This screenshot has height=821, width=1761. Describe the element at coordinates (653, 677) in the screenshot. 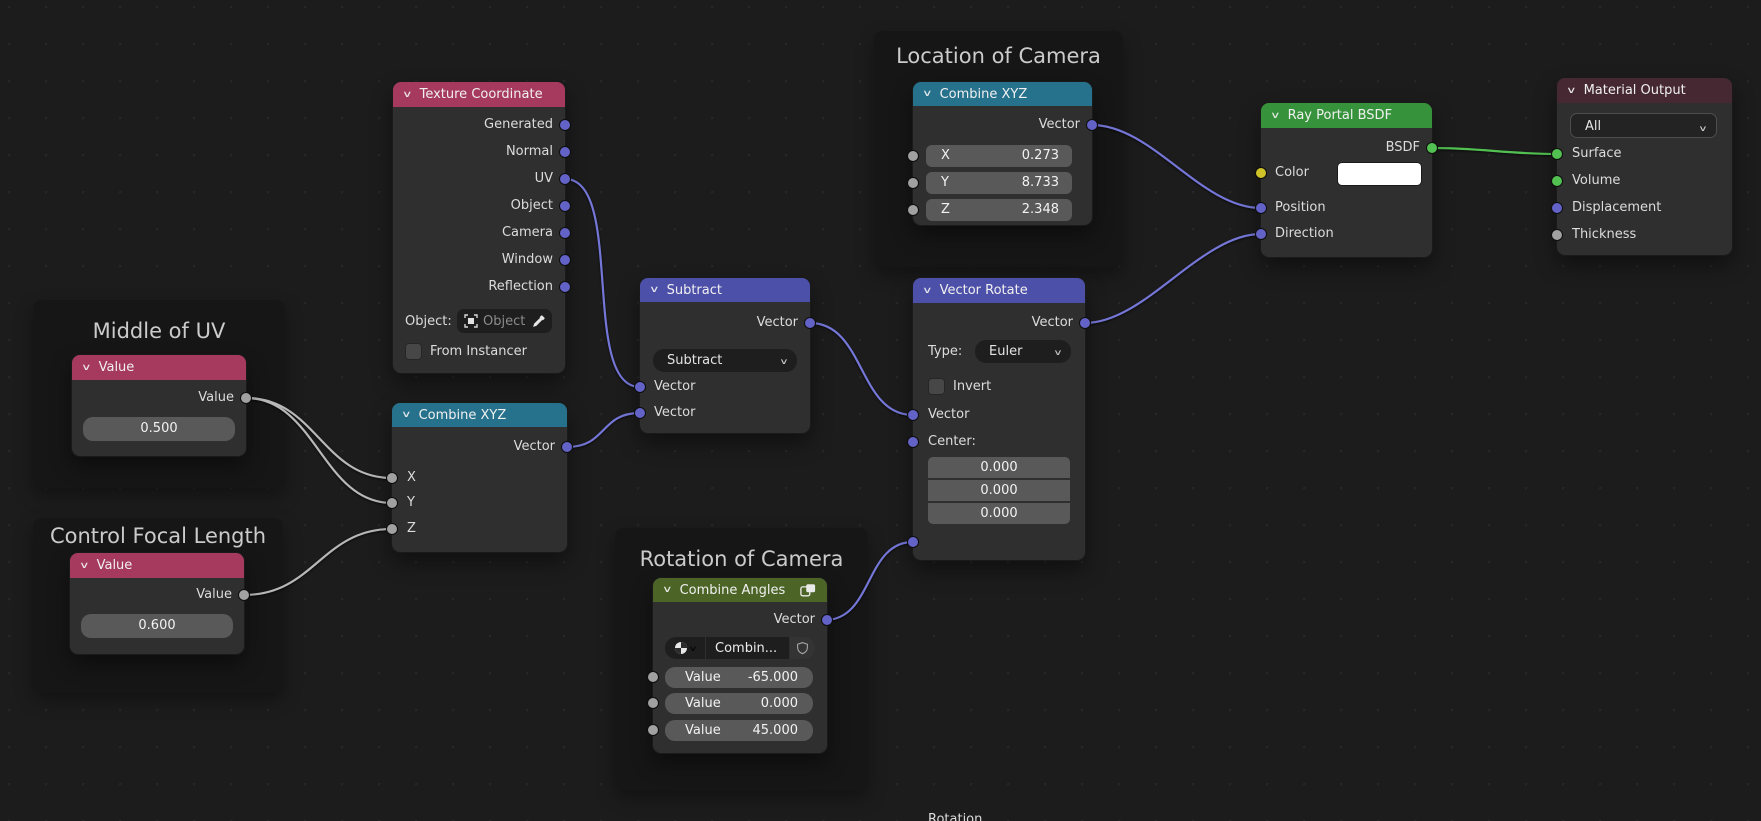

I see `socket-value1-input` at that location.